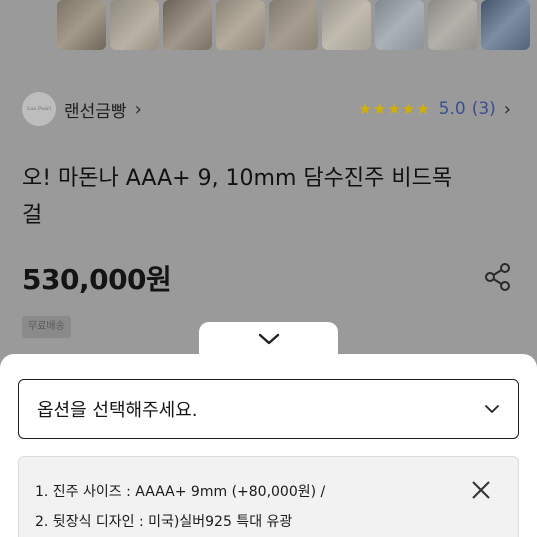 This screenshot has height=537, width=537. What do you see at coordinates (481, 490) in the screenshot?
I see `close-icon` at bounding box center [481, 490].